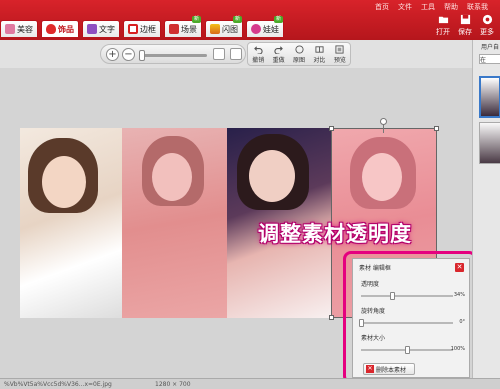 Image resolution: width=500 pixels, height=389 pixels. Describe the element at coordinates (258, 49) in the screenshot. I see `undo-icon` at that location.